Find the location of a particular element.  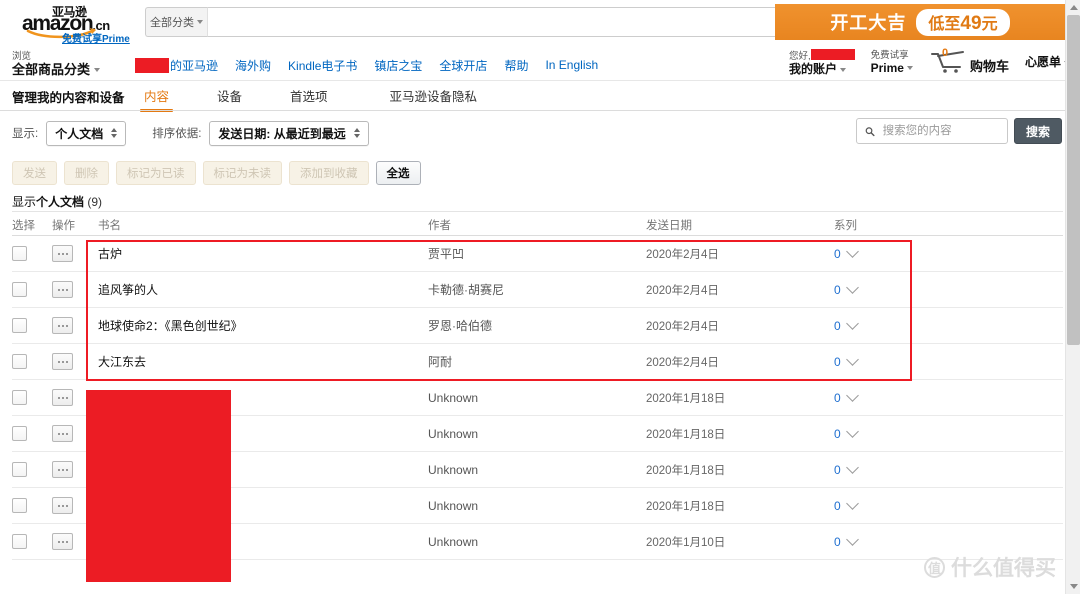

nav-link-store-treasure: 镇店之宝 is located at coordinates (398, 65).